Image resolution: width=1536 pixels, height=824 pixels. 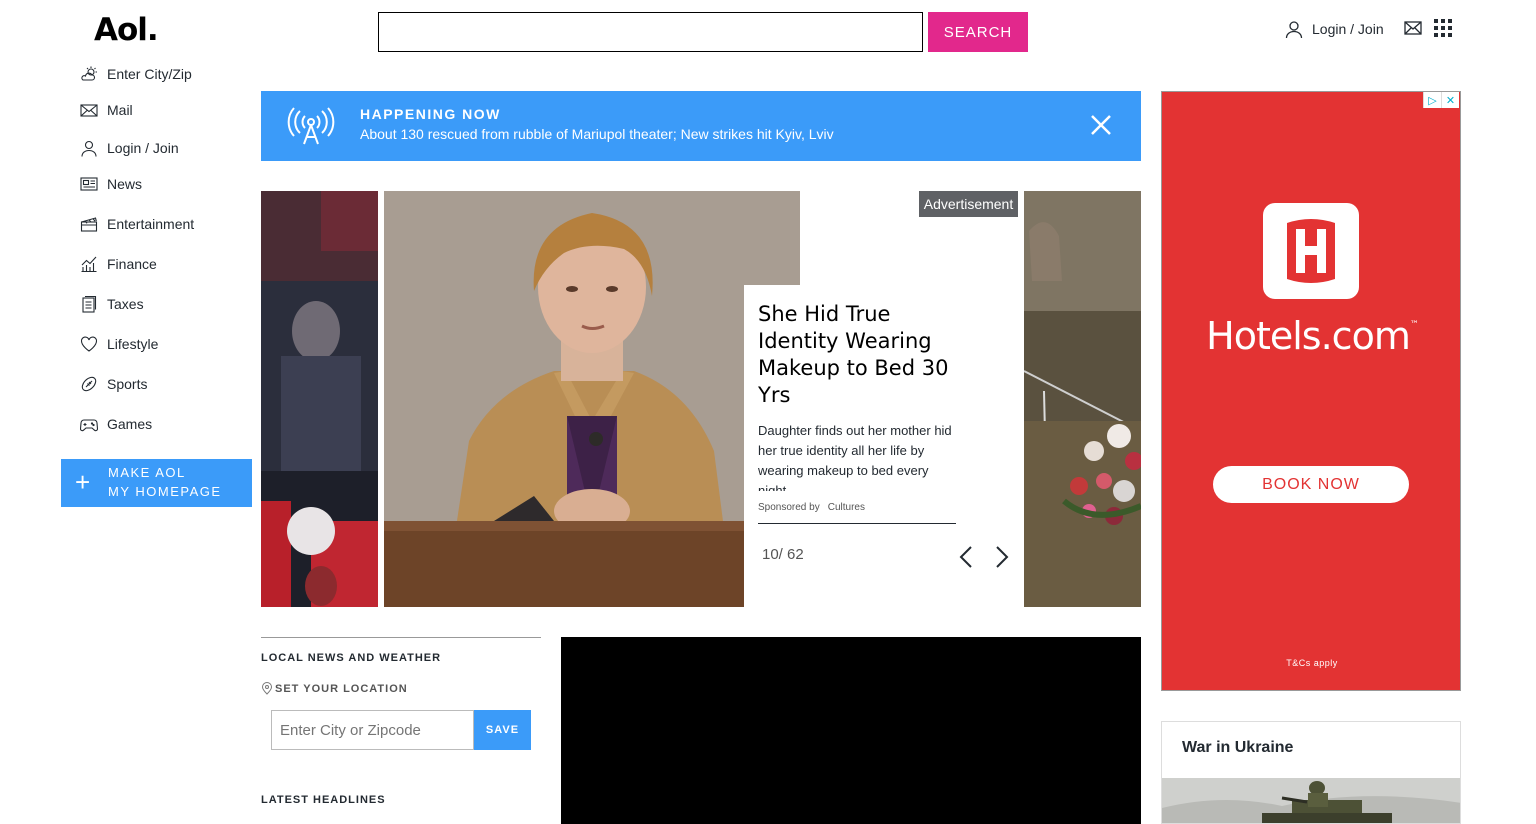 I want to click on set-location-link: SET YOUR LOCATION, so click(x=334, y=688).